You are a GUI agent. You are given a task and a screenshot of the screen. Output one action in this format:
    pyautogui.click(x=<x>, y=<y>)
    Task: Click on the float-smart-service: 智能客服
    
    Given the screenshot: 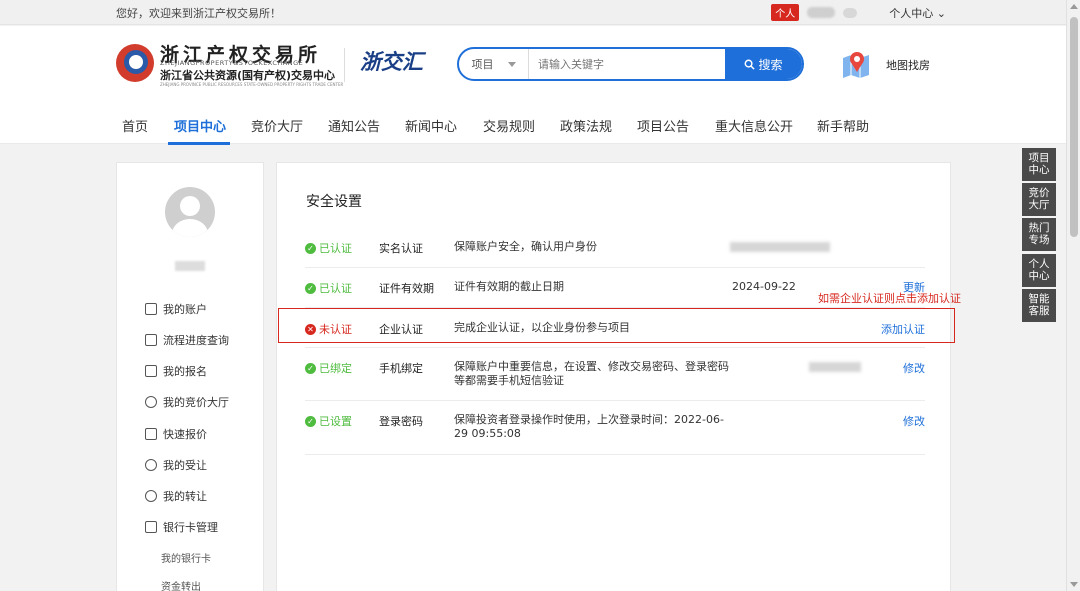 What is the action you would take?
    pyautogui.click(x=1039, y=305)
    